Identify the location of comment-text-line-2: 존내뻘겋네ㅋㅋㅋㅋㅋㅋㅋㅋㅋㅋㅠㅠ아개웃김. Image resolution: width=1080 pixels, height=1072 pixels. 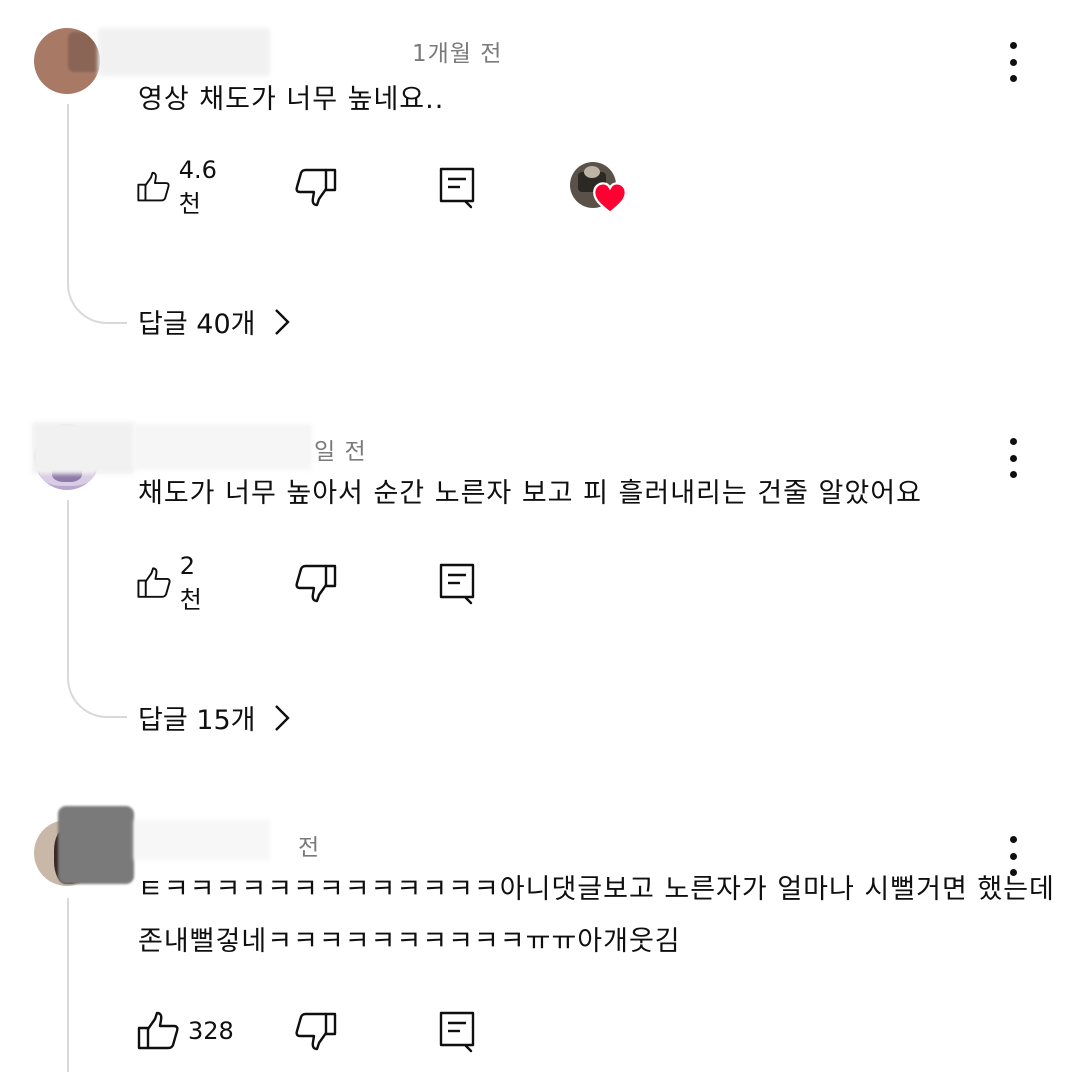
(409, 941).